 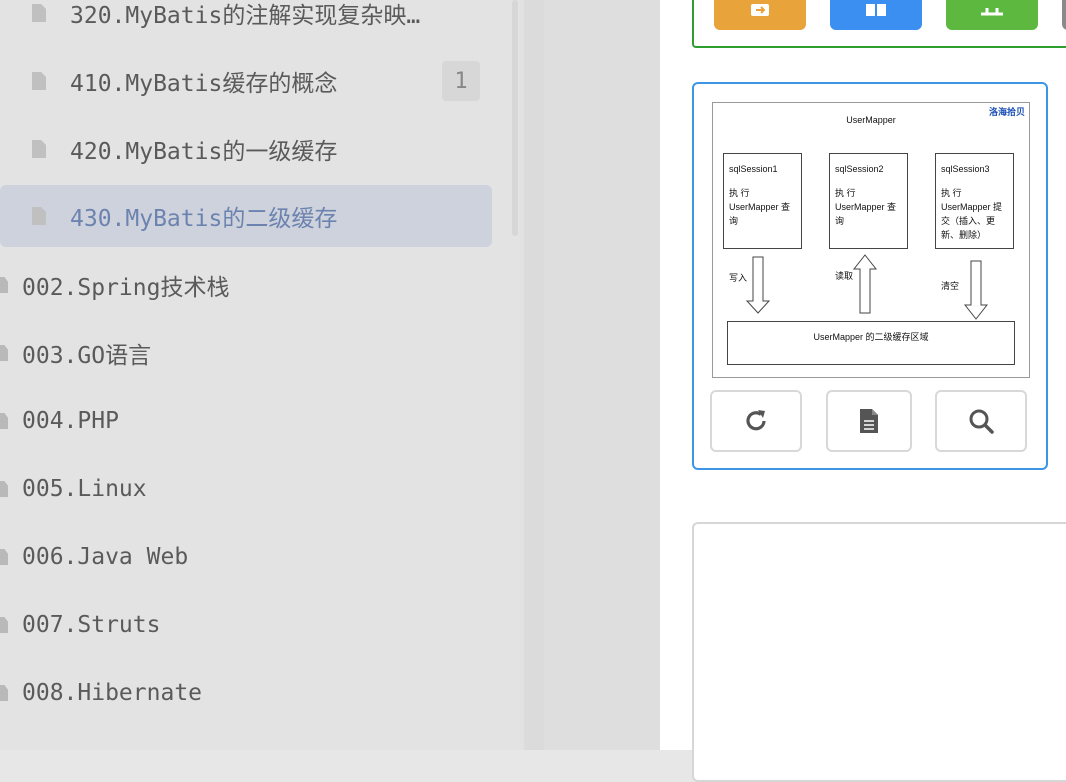 What do you see at coordinates (245, 625) in the screenshot?
I see `sidebar-item-struts: 007.Struts` at bounding box center [245, 625].